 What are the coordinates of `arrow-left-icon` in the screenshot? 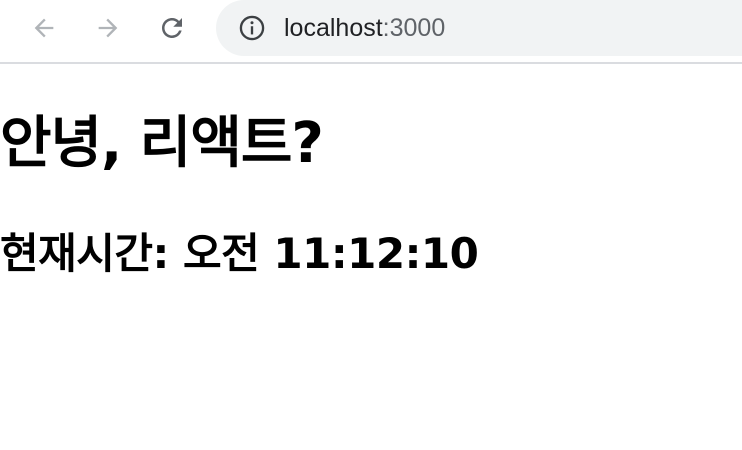 It's located at (44, 28).